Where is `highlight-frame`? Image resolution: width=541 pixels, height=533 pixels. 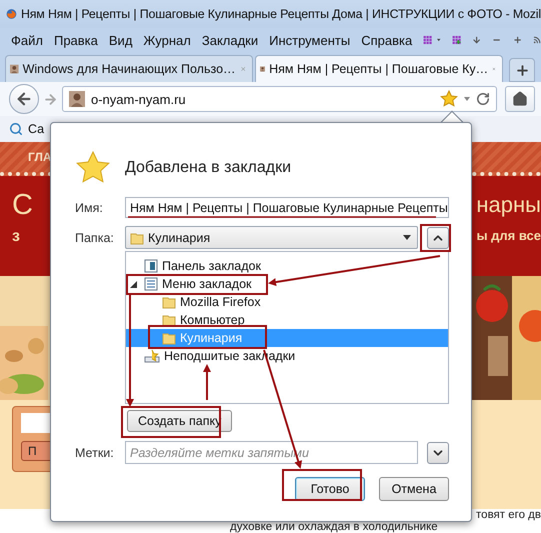 highlight-frame is located at coordinates (435, 238).